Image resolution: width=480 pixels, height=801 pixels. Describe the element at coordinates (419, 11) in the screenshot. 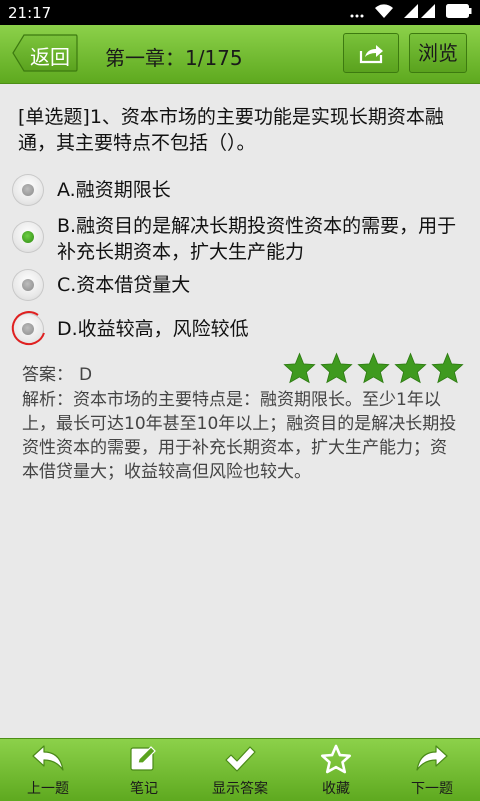

I see `cell-signal-icon` at that location.